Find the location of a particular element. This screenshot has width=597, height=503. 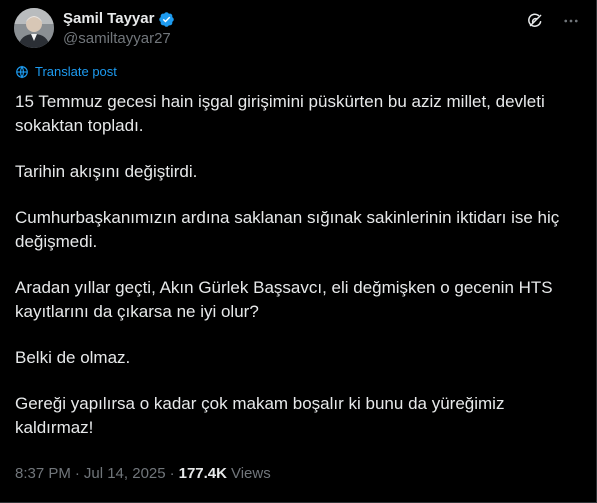

views-label: Views is located at coordinates (250, 473).